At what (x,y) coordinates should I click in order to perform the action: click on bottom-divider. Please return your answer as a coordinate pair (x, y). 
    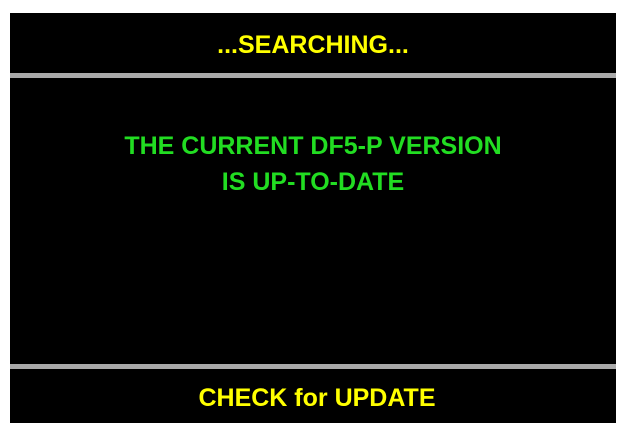
    Looking at the image, I should click on (313, 366).